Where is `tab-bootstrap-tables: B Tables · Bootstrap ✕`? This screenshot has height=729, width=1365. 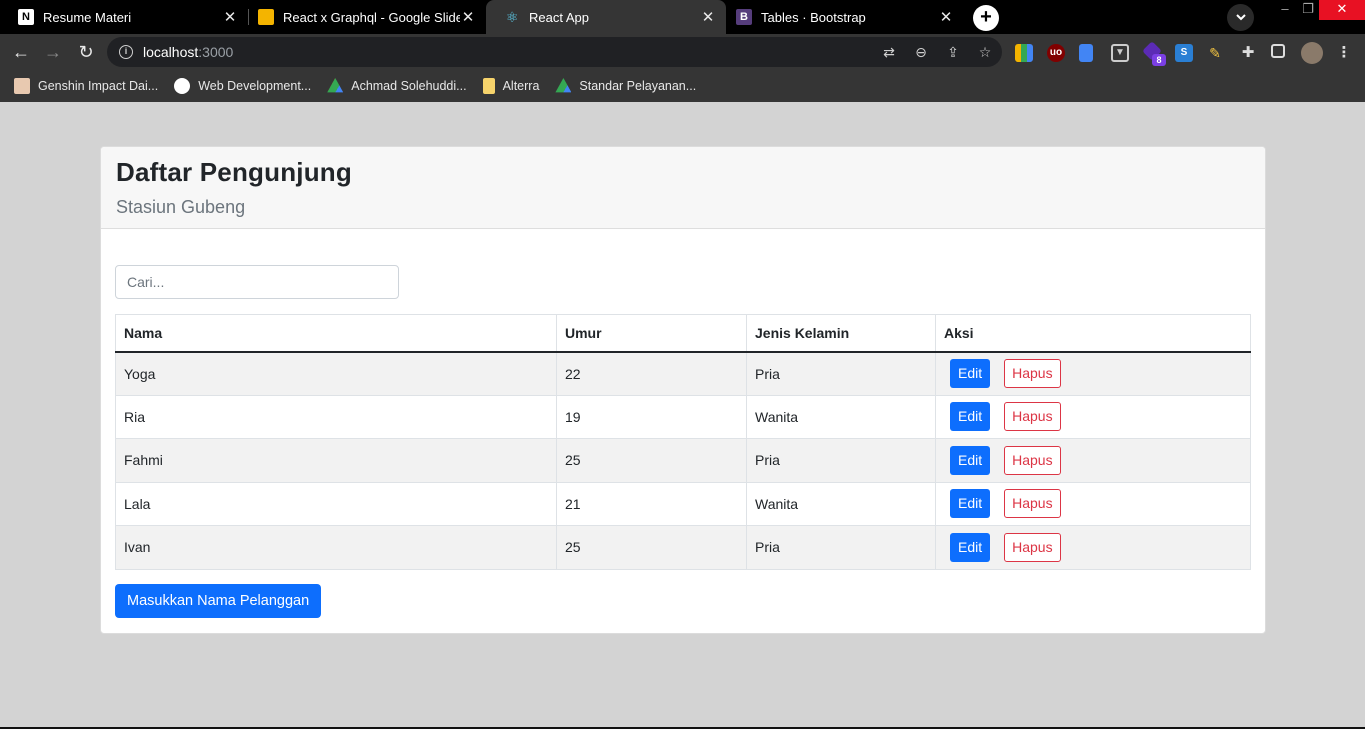
tab-bootstrap-tables: B Tables · Bootstrap ✕ is located at coordinates (841, 17).